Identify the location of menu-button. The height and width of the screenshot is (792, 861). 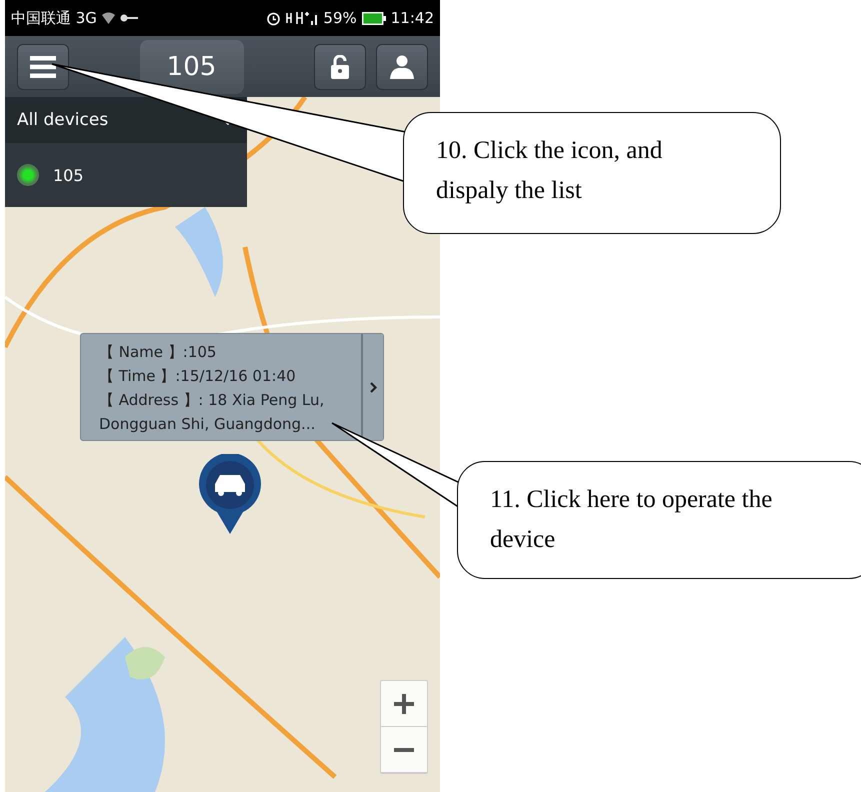
(43, 67).